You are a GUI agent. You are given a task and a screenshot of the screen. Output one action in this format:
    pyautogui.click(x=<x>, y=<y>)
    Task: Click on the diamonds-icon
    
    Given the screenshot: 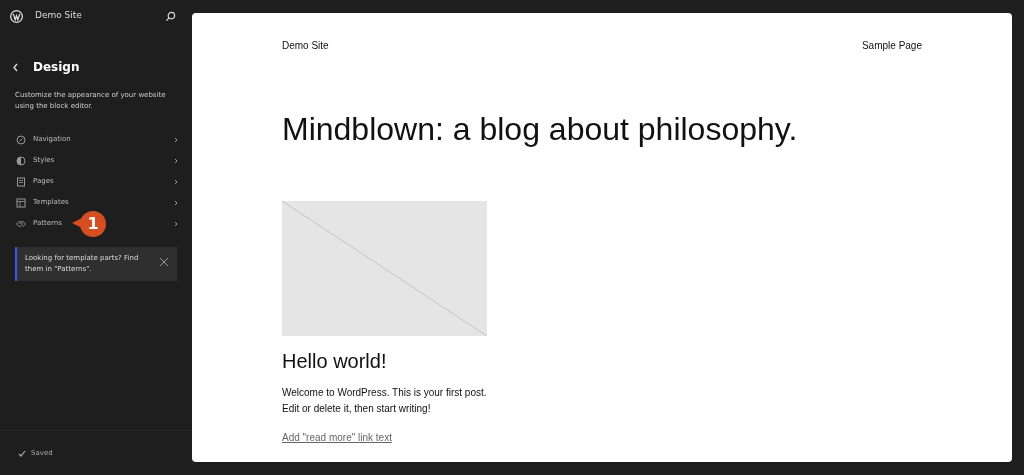 What is the action you would take?
    pyautogui.click(x=21, y=223)
    